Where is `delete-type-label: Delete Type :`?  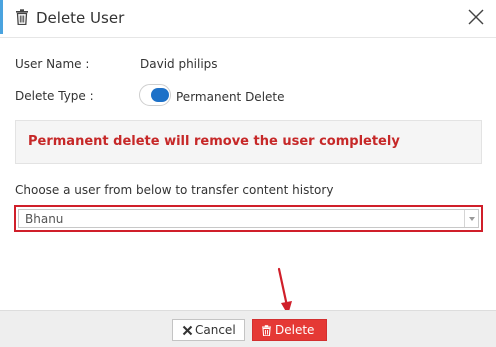
delete-type-label: Delete Type : is located at coordinates (54, 96).